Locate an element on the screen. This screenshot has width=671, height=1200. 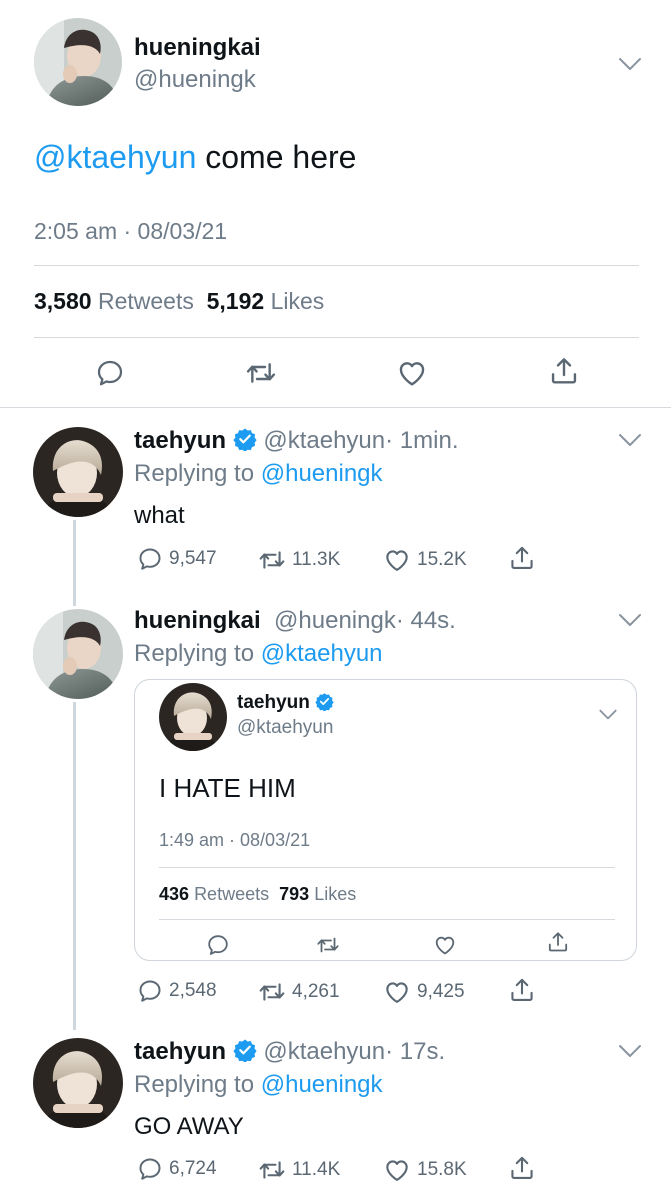
like-count: 15.2K is located at coordinates (442, 559).